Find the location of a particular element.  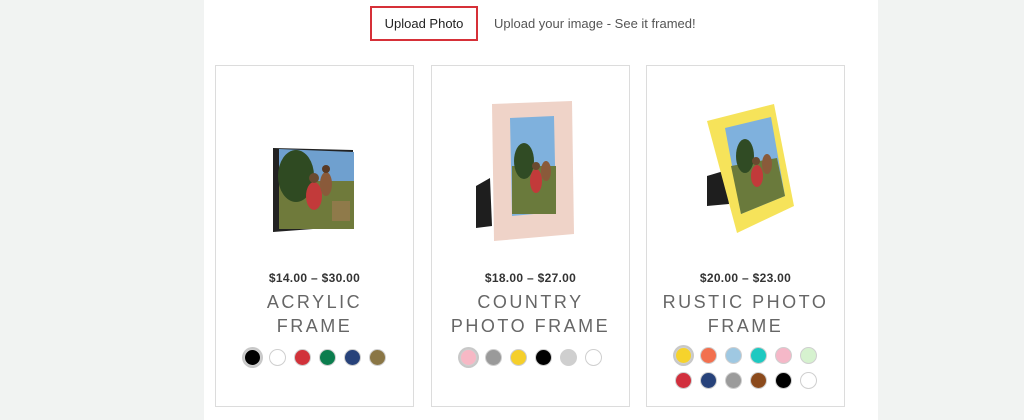

product-title-line2: PHOTO FRAME is located at coordinates (530, 326).